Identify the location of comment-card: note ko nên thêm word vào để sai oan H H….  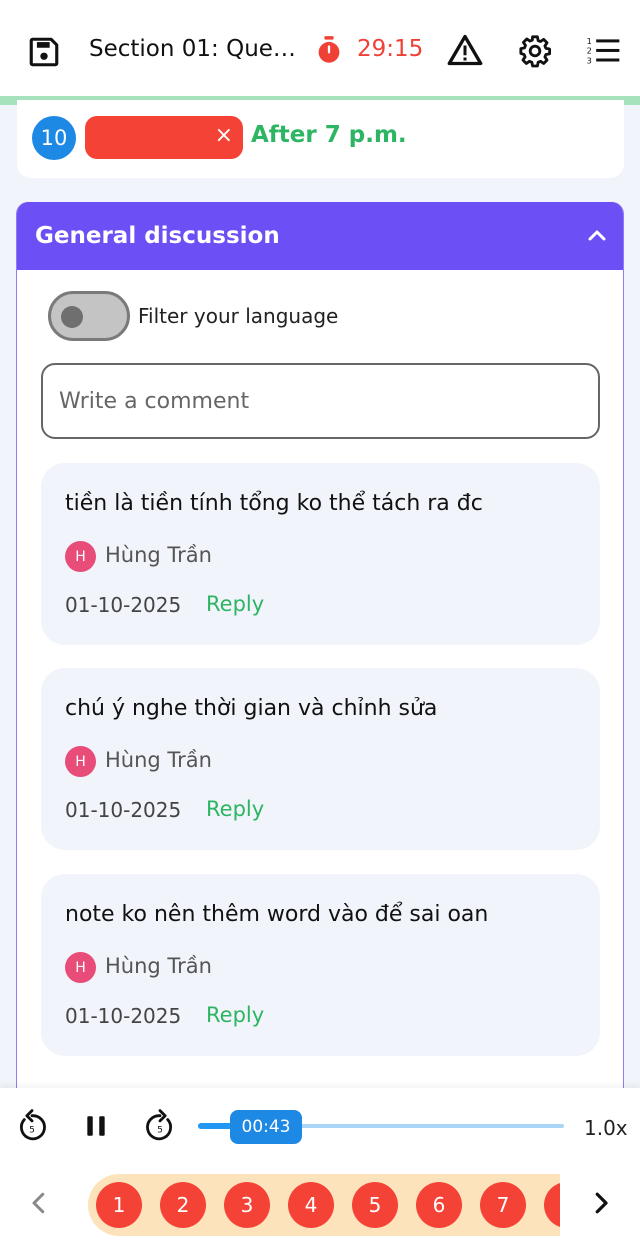
(320, 965).